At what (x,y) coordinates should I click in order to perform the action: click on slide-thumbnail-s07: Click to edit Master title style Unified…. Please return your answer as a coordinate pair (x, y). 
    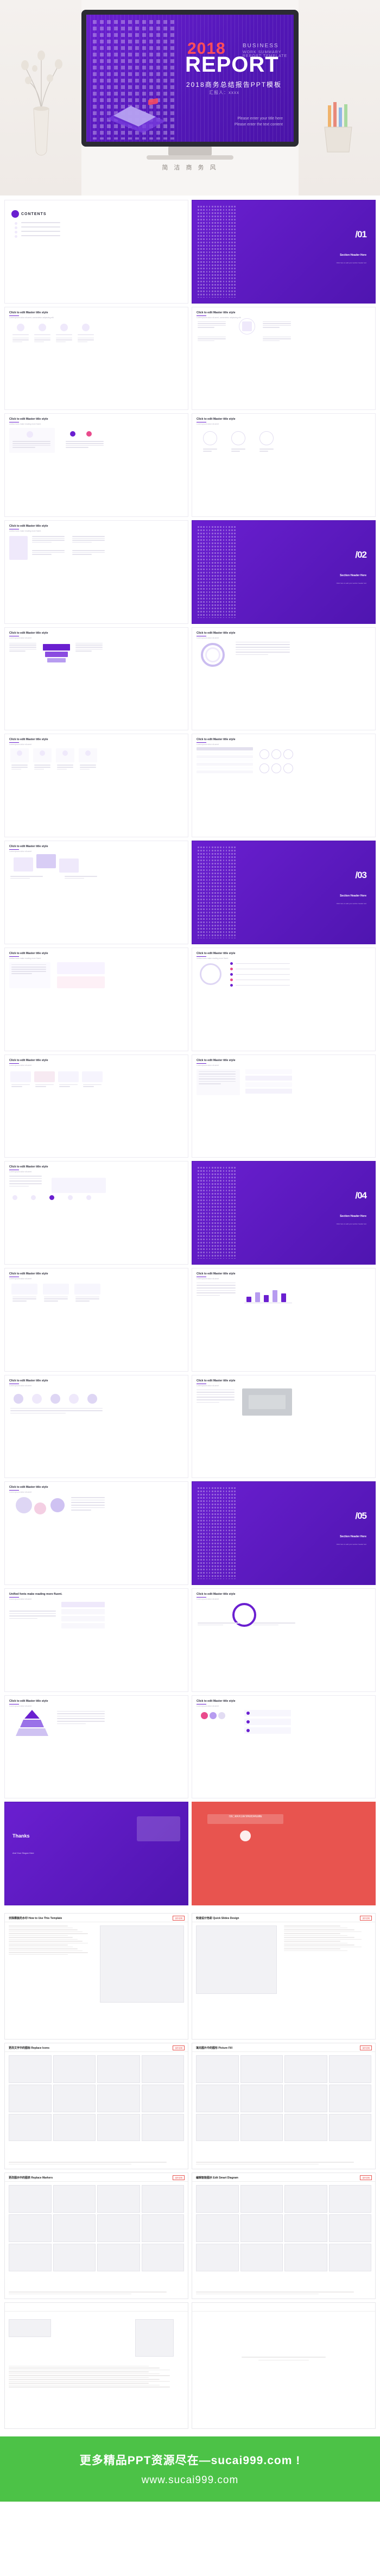
    Looking at the image, I should click on (96, 572).